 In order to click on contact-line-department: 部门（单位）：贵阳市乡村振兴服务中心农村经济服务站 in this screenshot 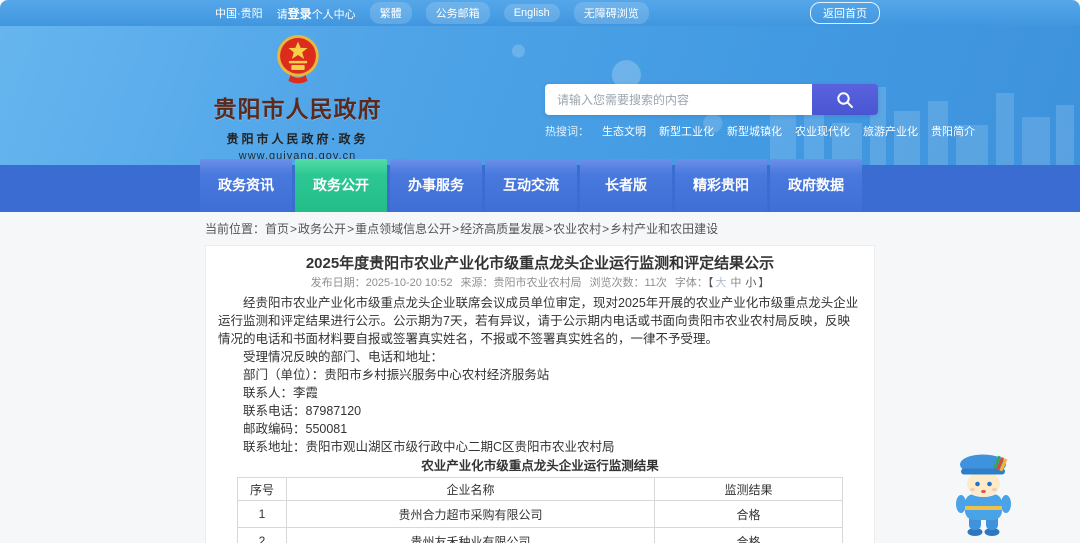, I will do `click(396, 375)`.